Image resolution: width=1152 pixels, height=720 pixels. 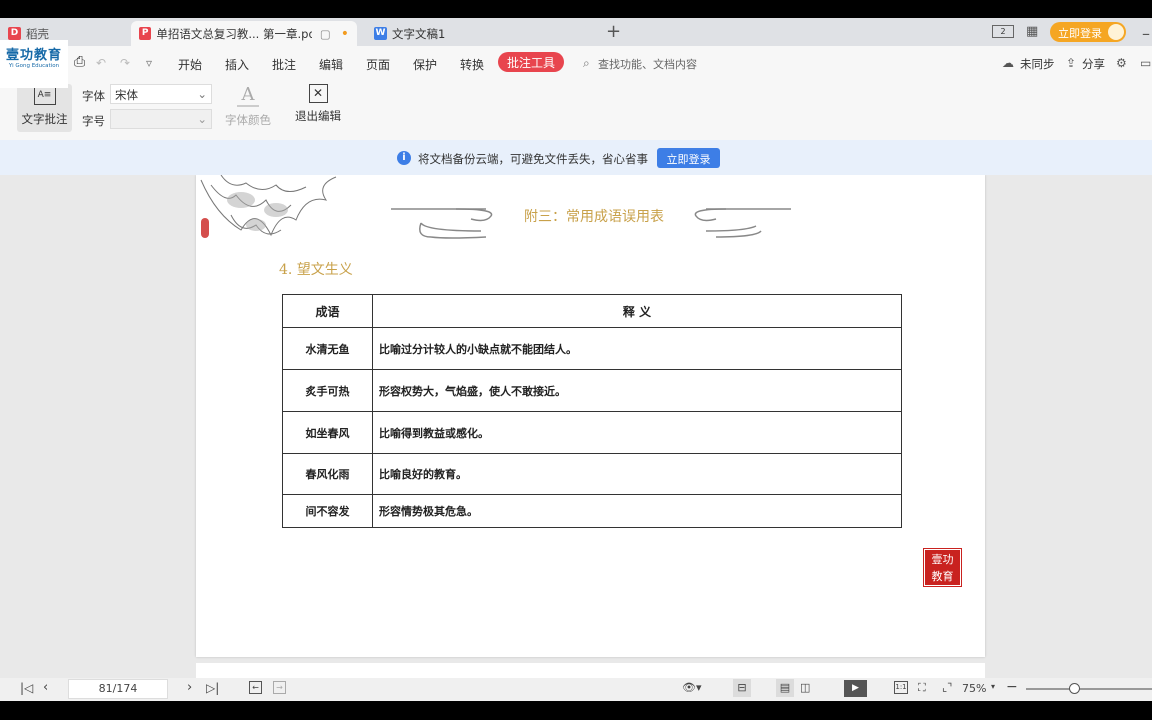 I want to click on tab-pdf-document: P 单招语文总复习教... 第一章.pdf ▢ •, so click(x=244, y=33).